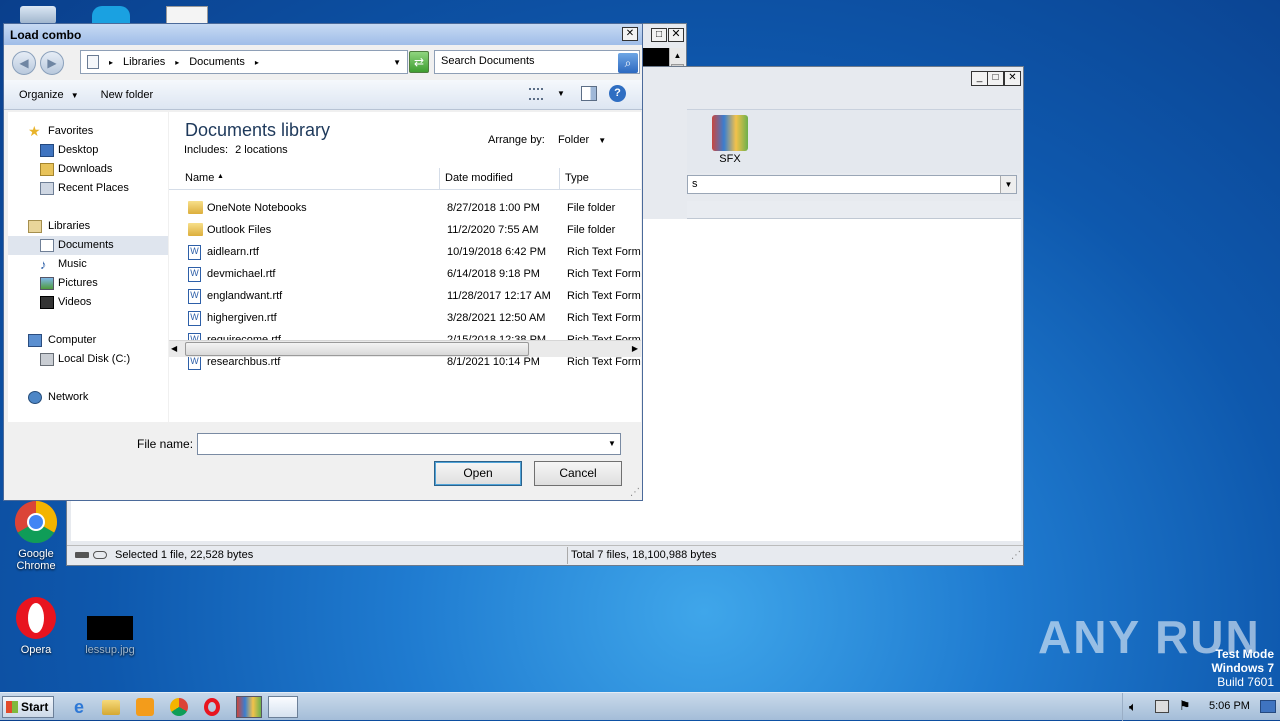 This screenshot has width=1280, height=721. What do you see at coordinates (283, 707) in the screenshot?
I see `dialog-taskbar-icon` at bounding box center [283, 707].